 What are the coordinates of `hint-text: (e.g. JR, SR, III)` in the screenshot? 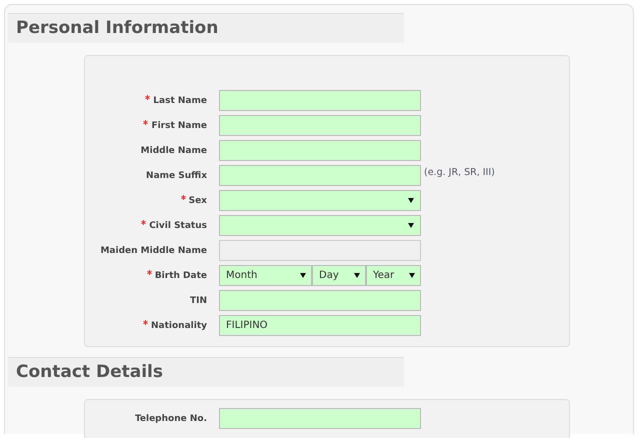 It's located at (459, 172).